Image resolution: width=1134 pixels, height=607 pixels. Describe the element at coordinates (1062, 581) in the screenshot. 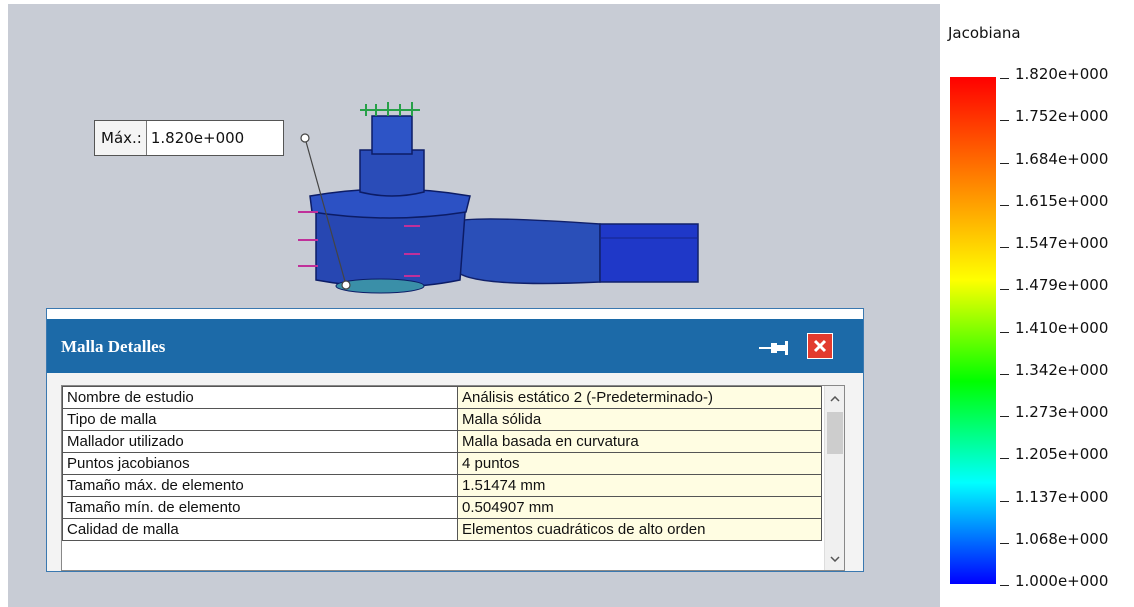

I see `legend-label: 1.000e+000` at that location.